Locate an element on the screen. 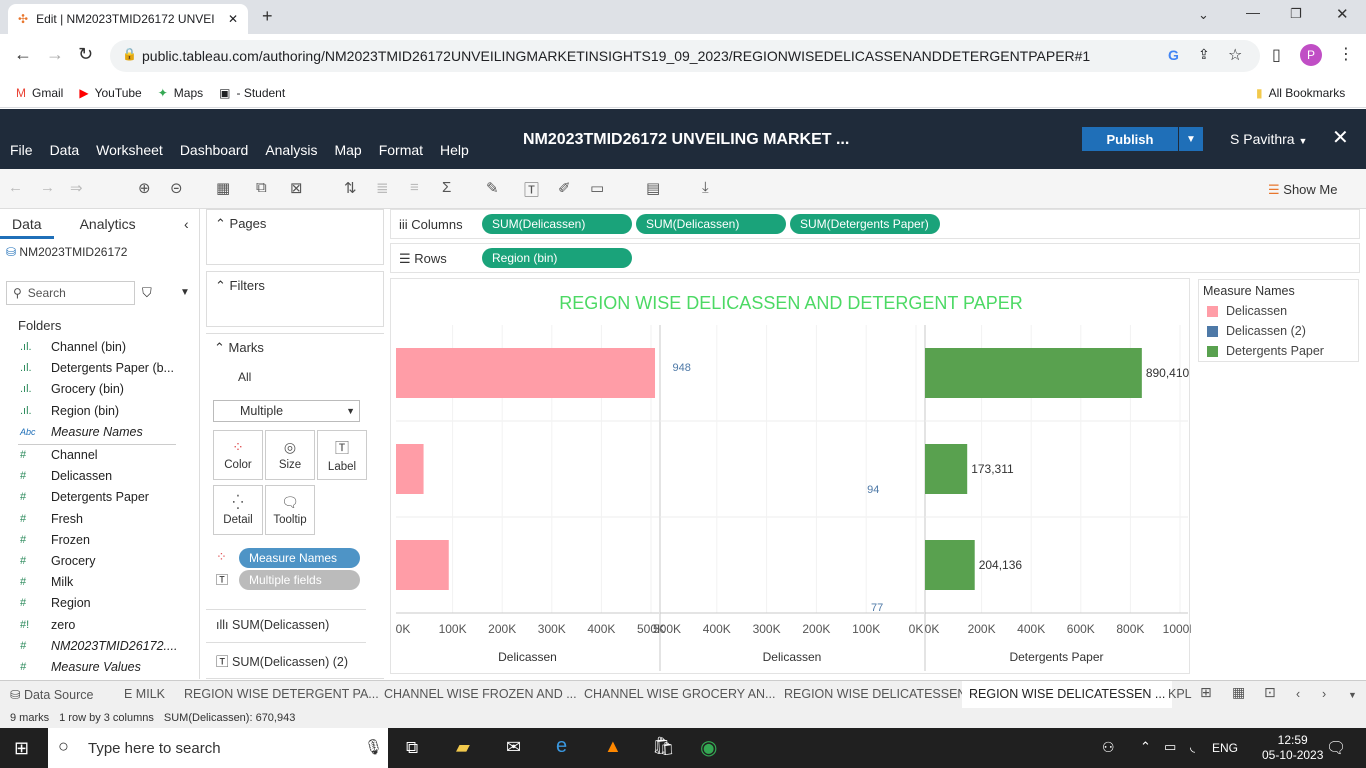  browser-menu-icon: ⋮ is located at coordinates (1346, 54).